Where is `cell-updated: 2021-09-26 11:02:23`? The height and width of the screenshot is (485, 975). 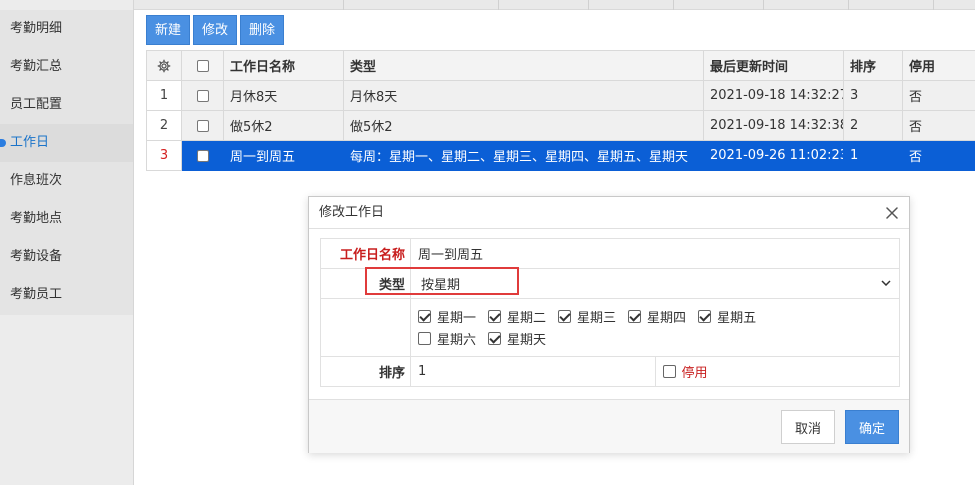
cell-updated: 2021-09-26 11:02:23 is located at coordinates (773, 155).